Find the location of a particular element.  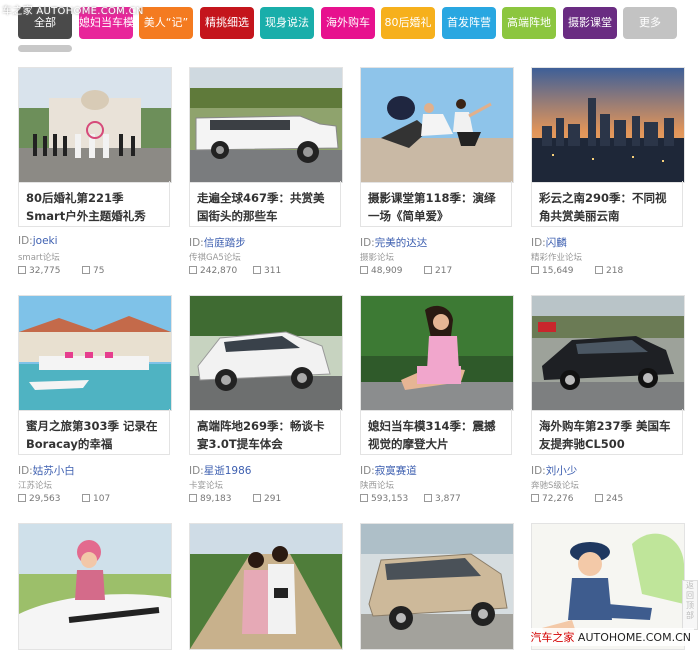

view-count: 32,775 is located at coordinates (45, 271).